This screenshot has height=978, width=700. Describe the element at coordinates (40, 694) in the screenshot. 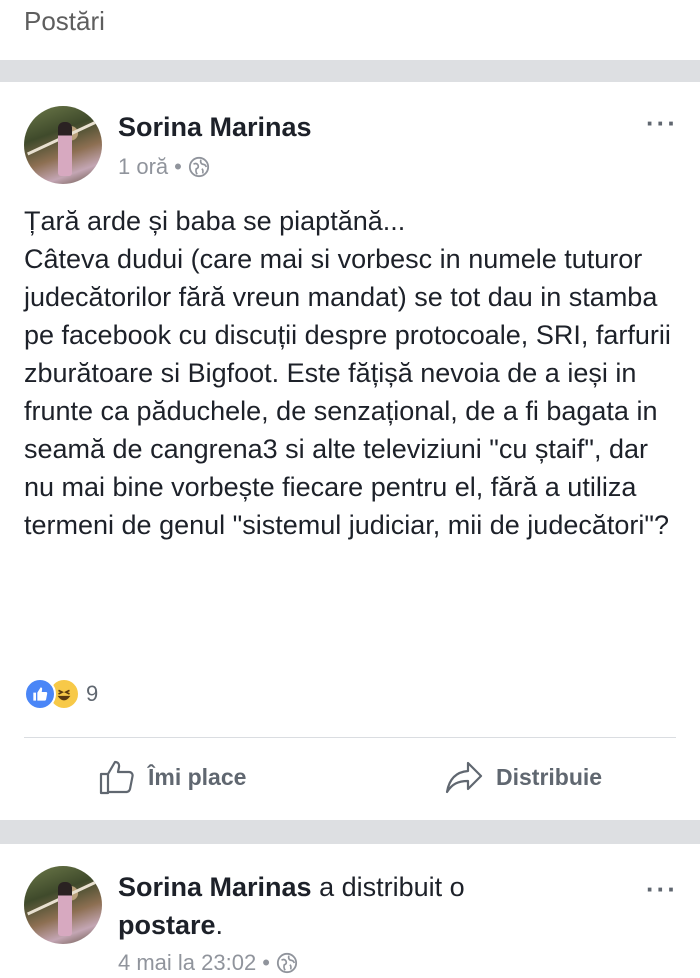

I see `like-icon` at that location.